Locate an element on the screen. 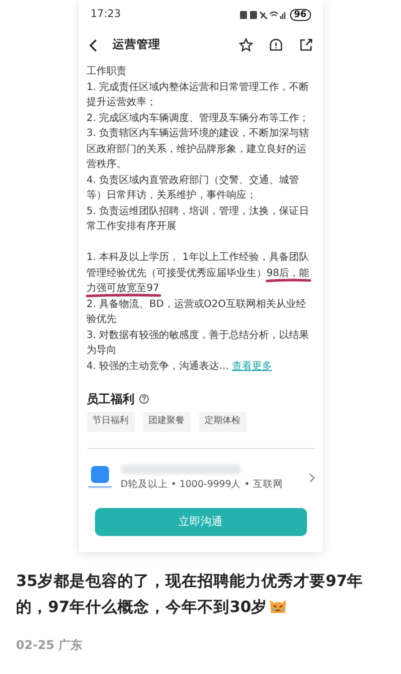 The image size is (401, 674). duty-text: 1. 完成责任区域内整体运营和日常管理工作，不断提升运营效率； is located at coordinates (198, 95).